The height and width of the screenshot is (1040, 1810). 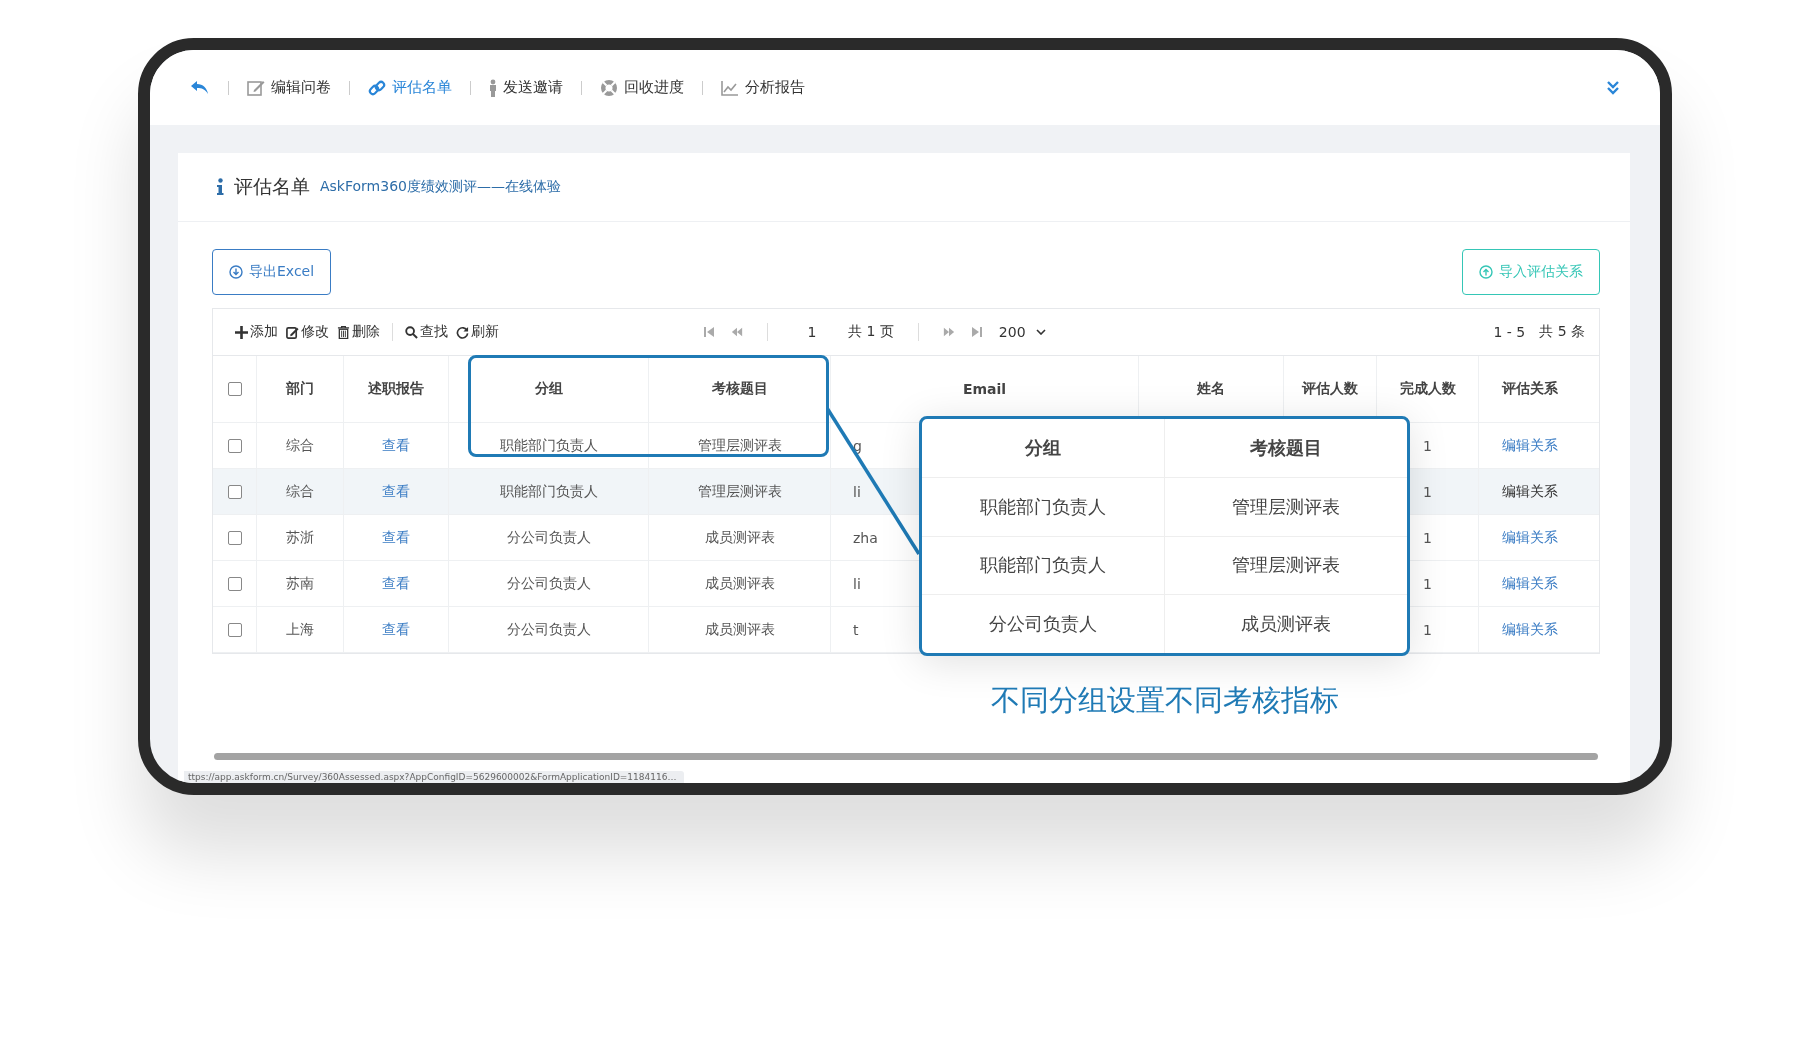 I want to click on table-cell: t, so click(x=856, y=629).